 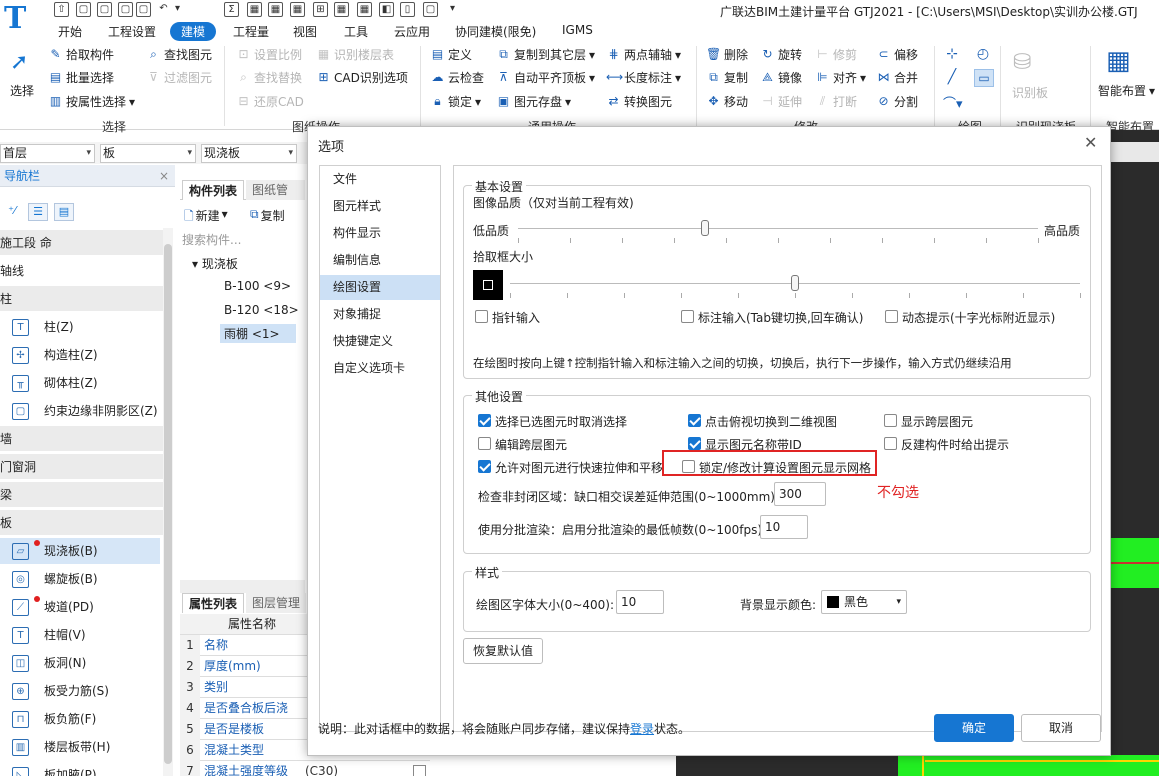 I want to click on drawing-canvas, so click(x=1134, y=453).